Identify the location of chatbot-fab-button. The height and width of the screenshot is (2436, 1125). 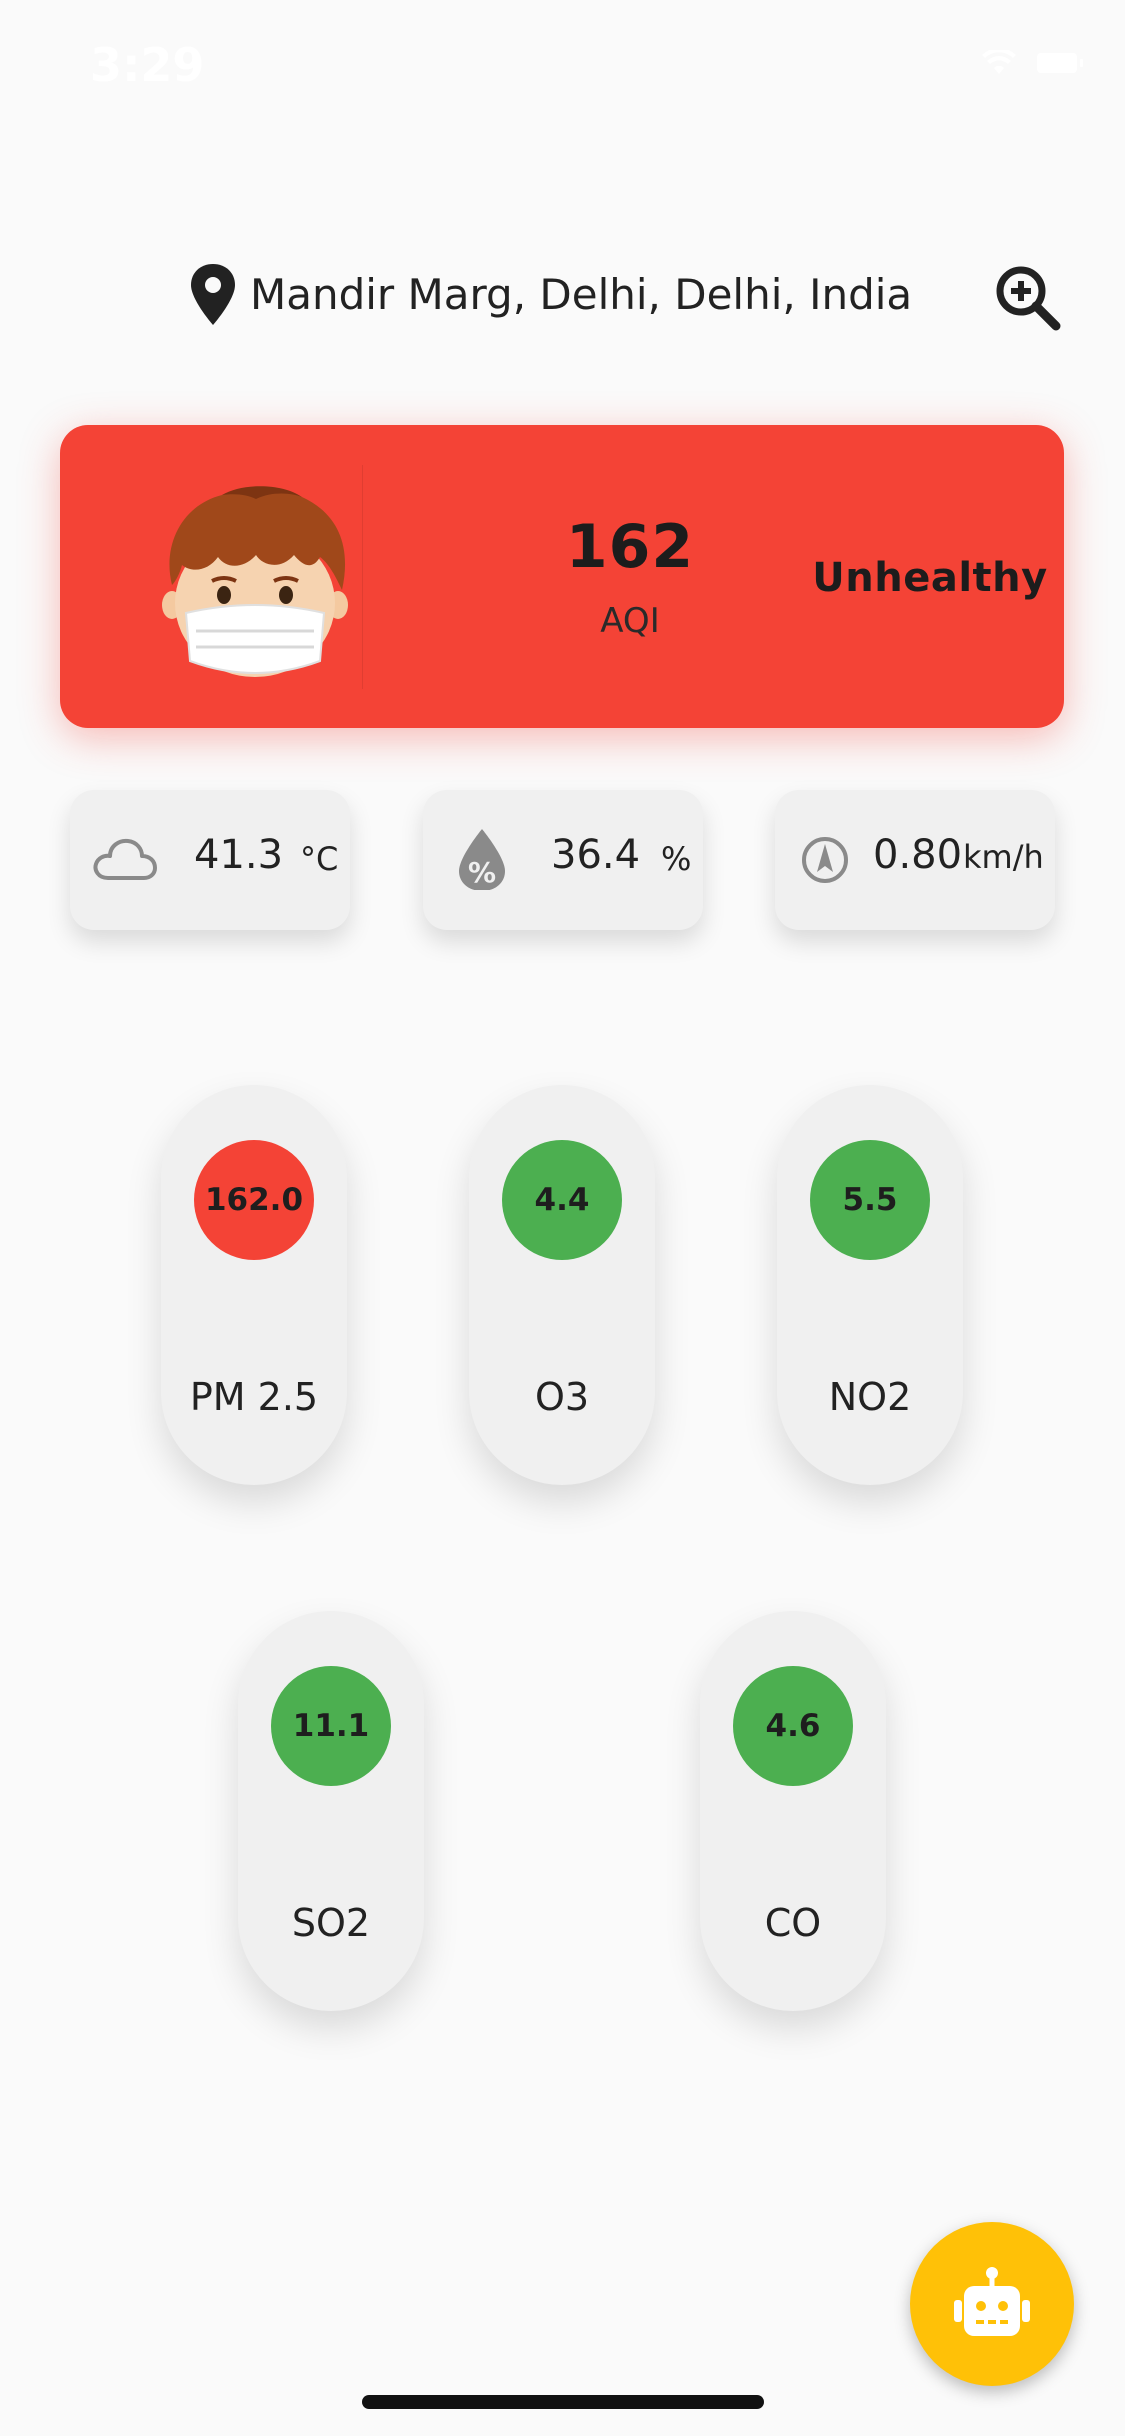
(992, 2304).